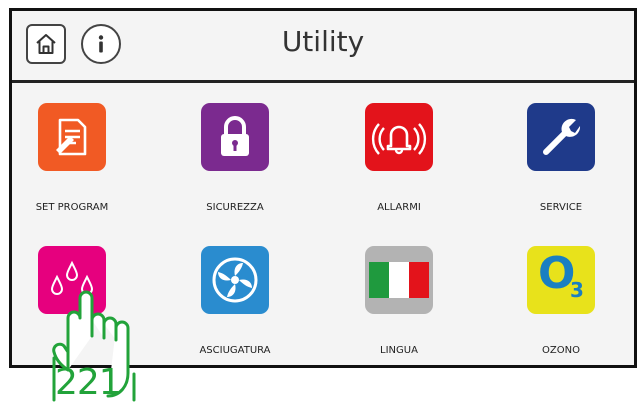 This screenshot has width=644, height=405. I want to click on lingua-icon-box, so click(399, 280).